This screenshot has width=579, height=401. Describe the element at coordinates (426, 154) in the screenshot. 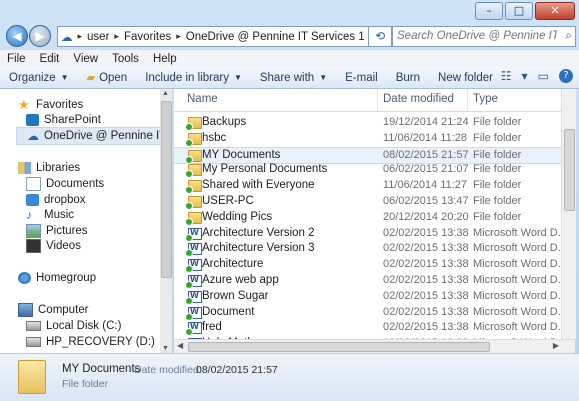

I see `file-date: 08/02/2015 21:57` at that location.